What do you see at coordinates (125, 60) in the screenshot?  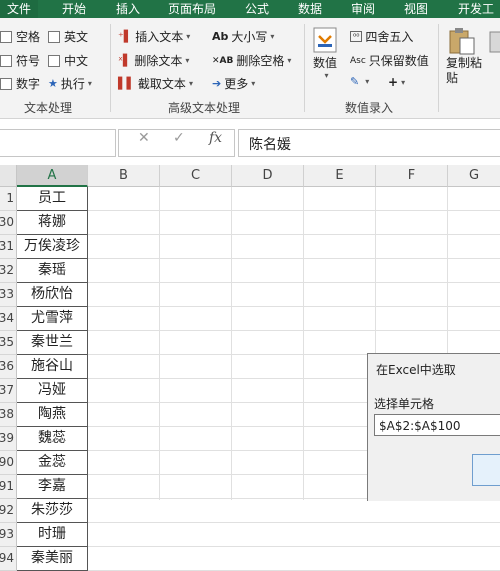 I see `delete-text-icon: ˣ▌` at bounding box center [125, 60].